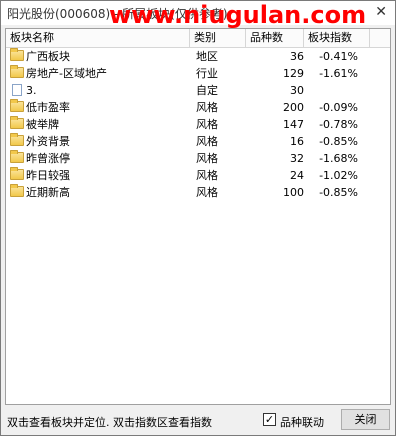  Describe the element at coordinates (100, 56) in the screenshot. I see `sector-name-cell: 广西板块` at that location.